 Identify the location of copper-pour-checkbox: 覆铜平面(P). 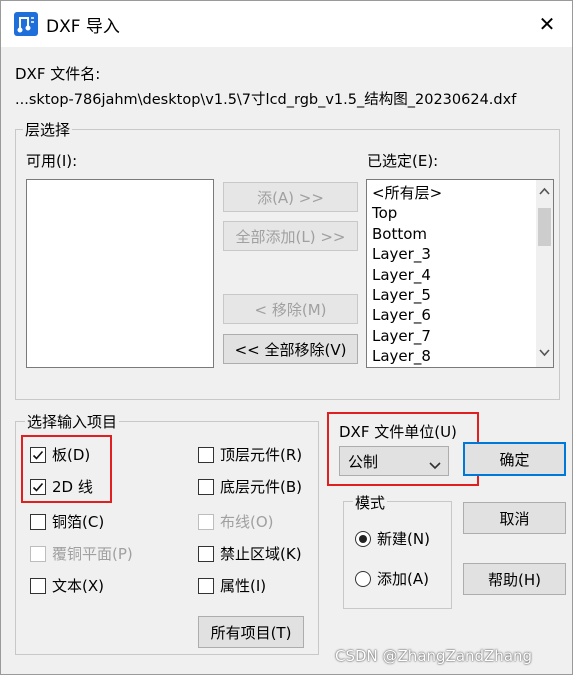
(81, 553).